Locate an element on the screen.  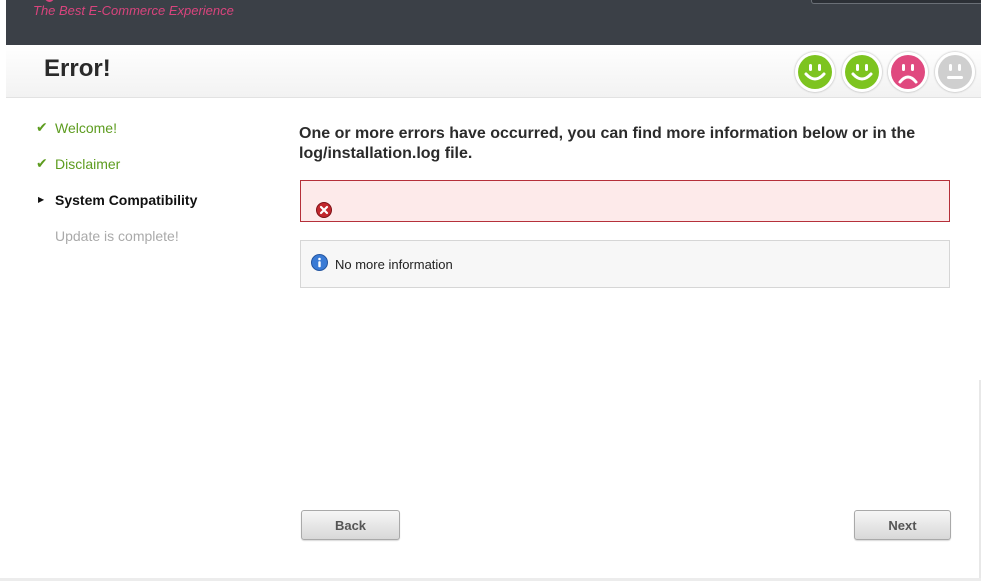
step-welcome: ✔ Welcome! is located at coordinates (156, 136).